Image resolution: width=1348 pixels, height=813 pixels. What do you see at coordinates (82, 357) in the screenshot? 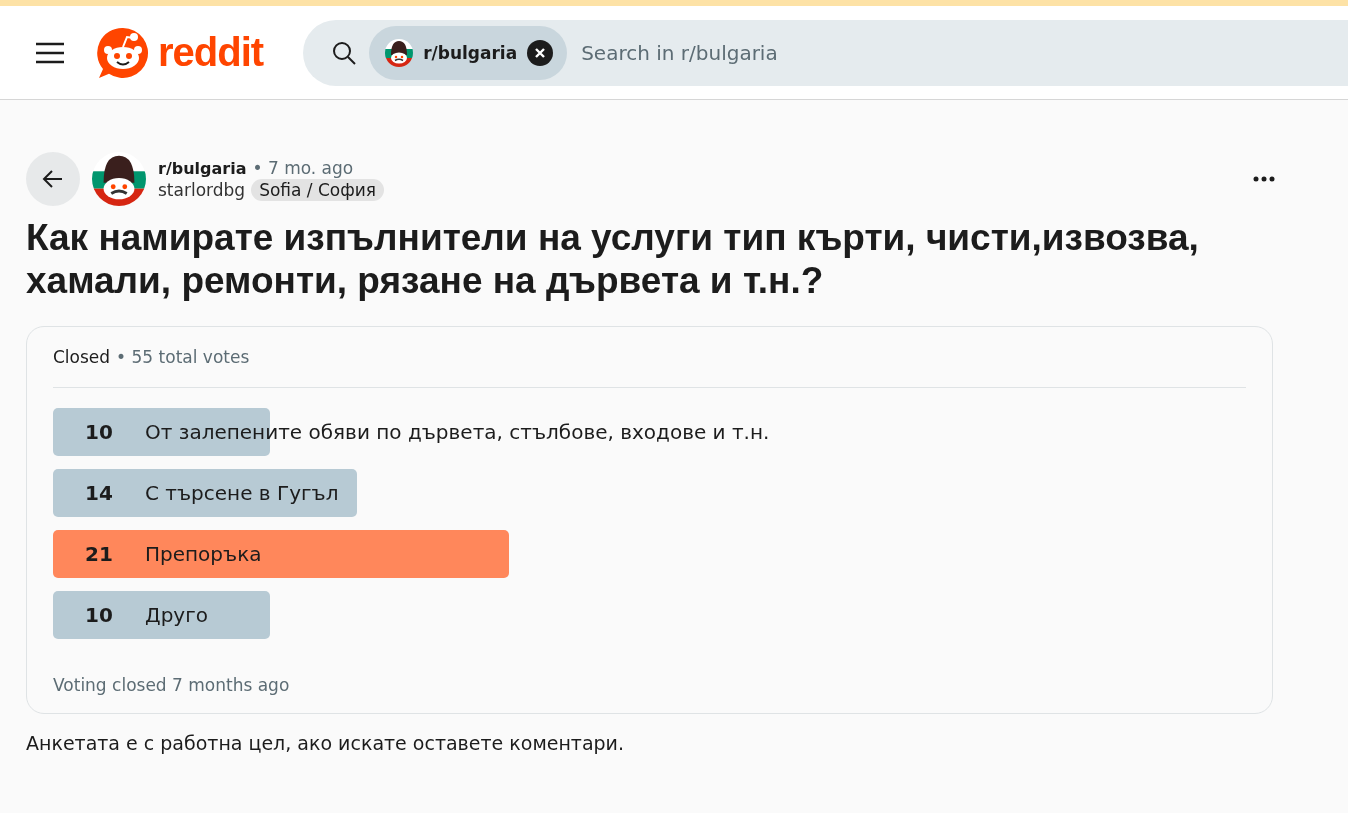
I see `poll-status: Closed` at bounding box center [82, 357].